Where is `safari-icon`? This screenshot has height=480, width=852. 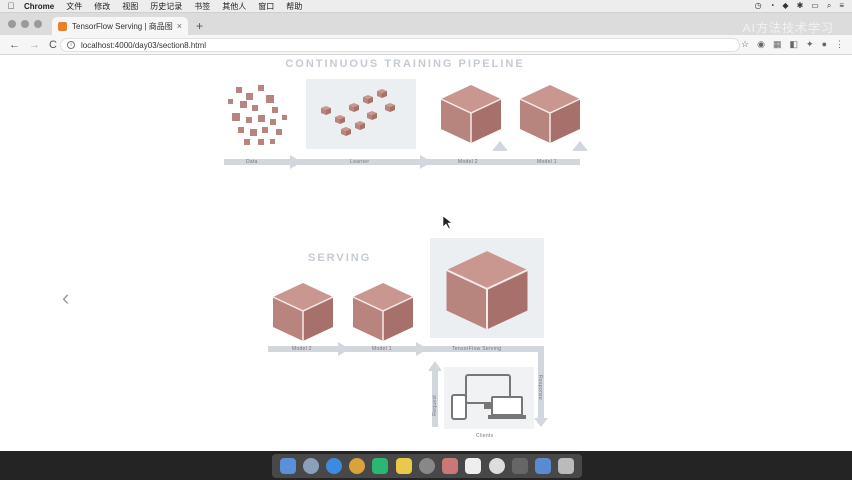
safari-icon is located at coordinates (334, 466).